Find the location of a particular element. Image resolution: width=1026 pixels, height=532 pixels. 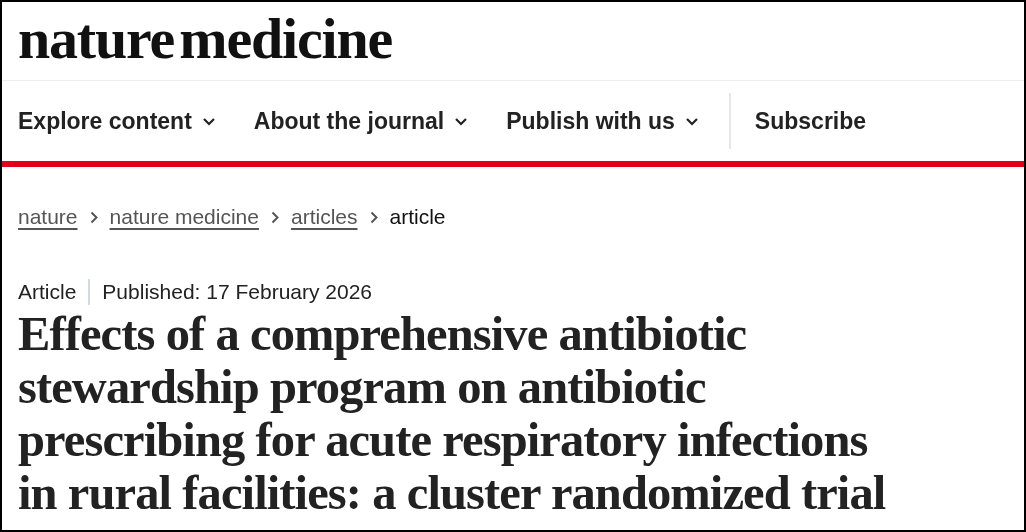

nav-link: Subscribe is located at coordinates (810, 121).